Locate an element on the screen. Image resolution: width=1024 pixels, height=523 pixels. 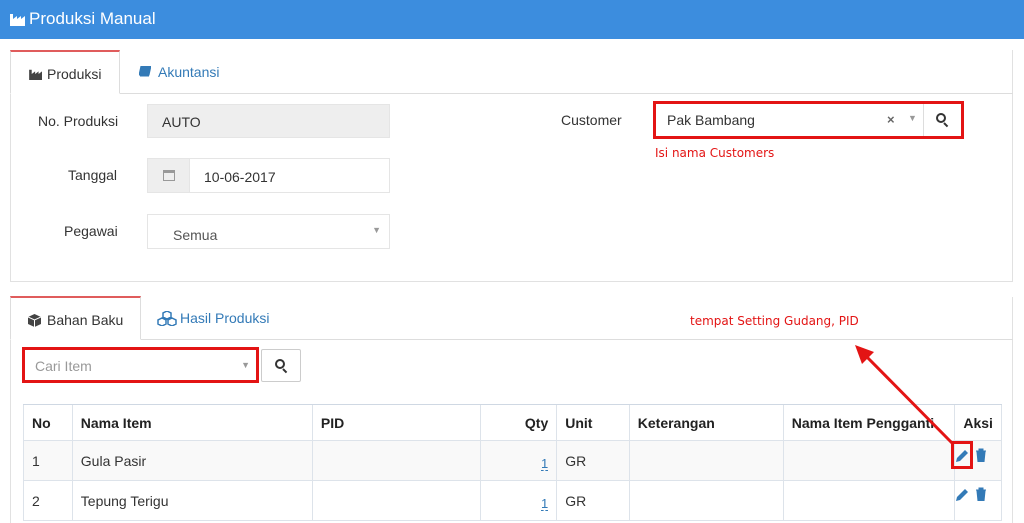
column-header: Unit is located at coordinates (593, 422).